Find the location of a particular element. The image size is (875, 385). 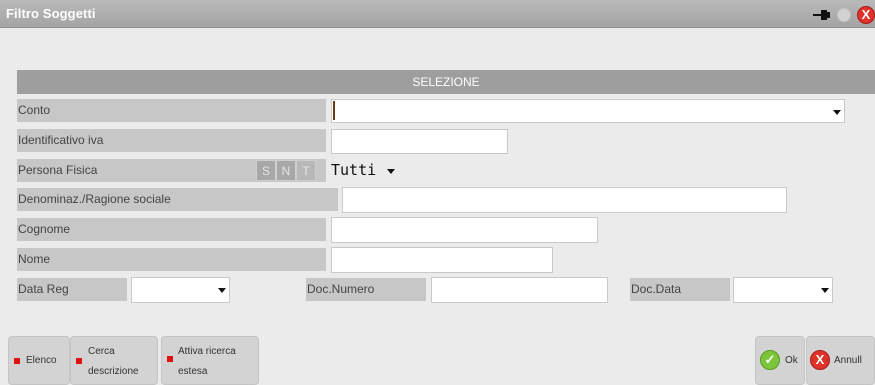

option-n-button: N is located at coordinates (286, 170).